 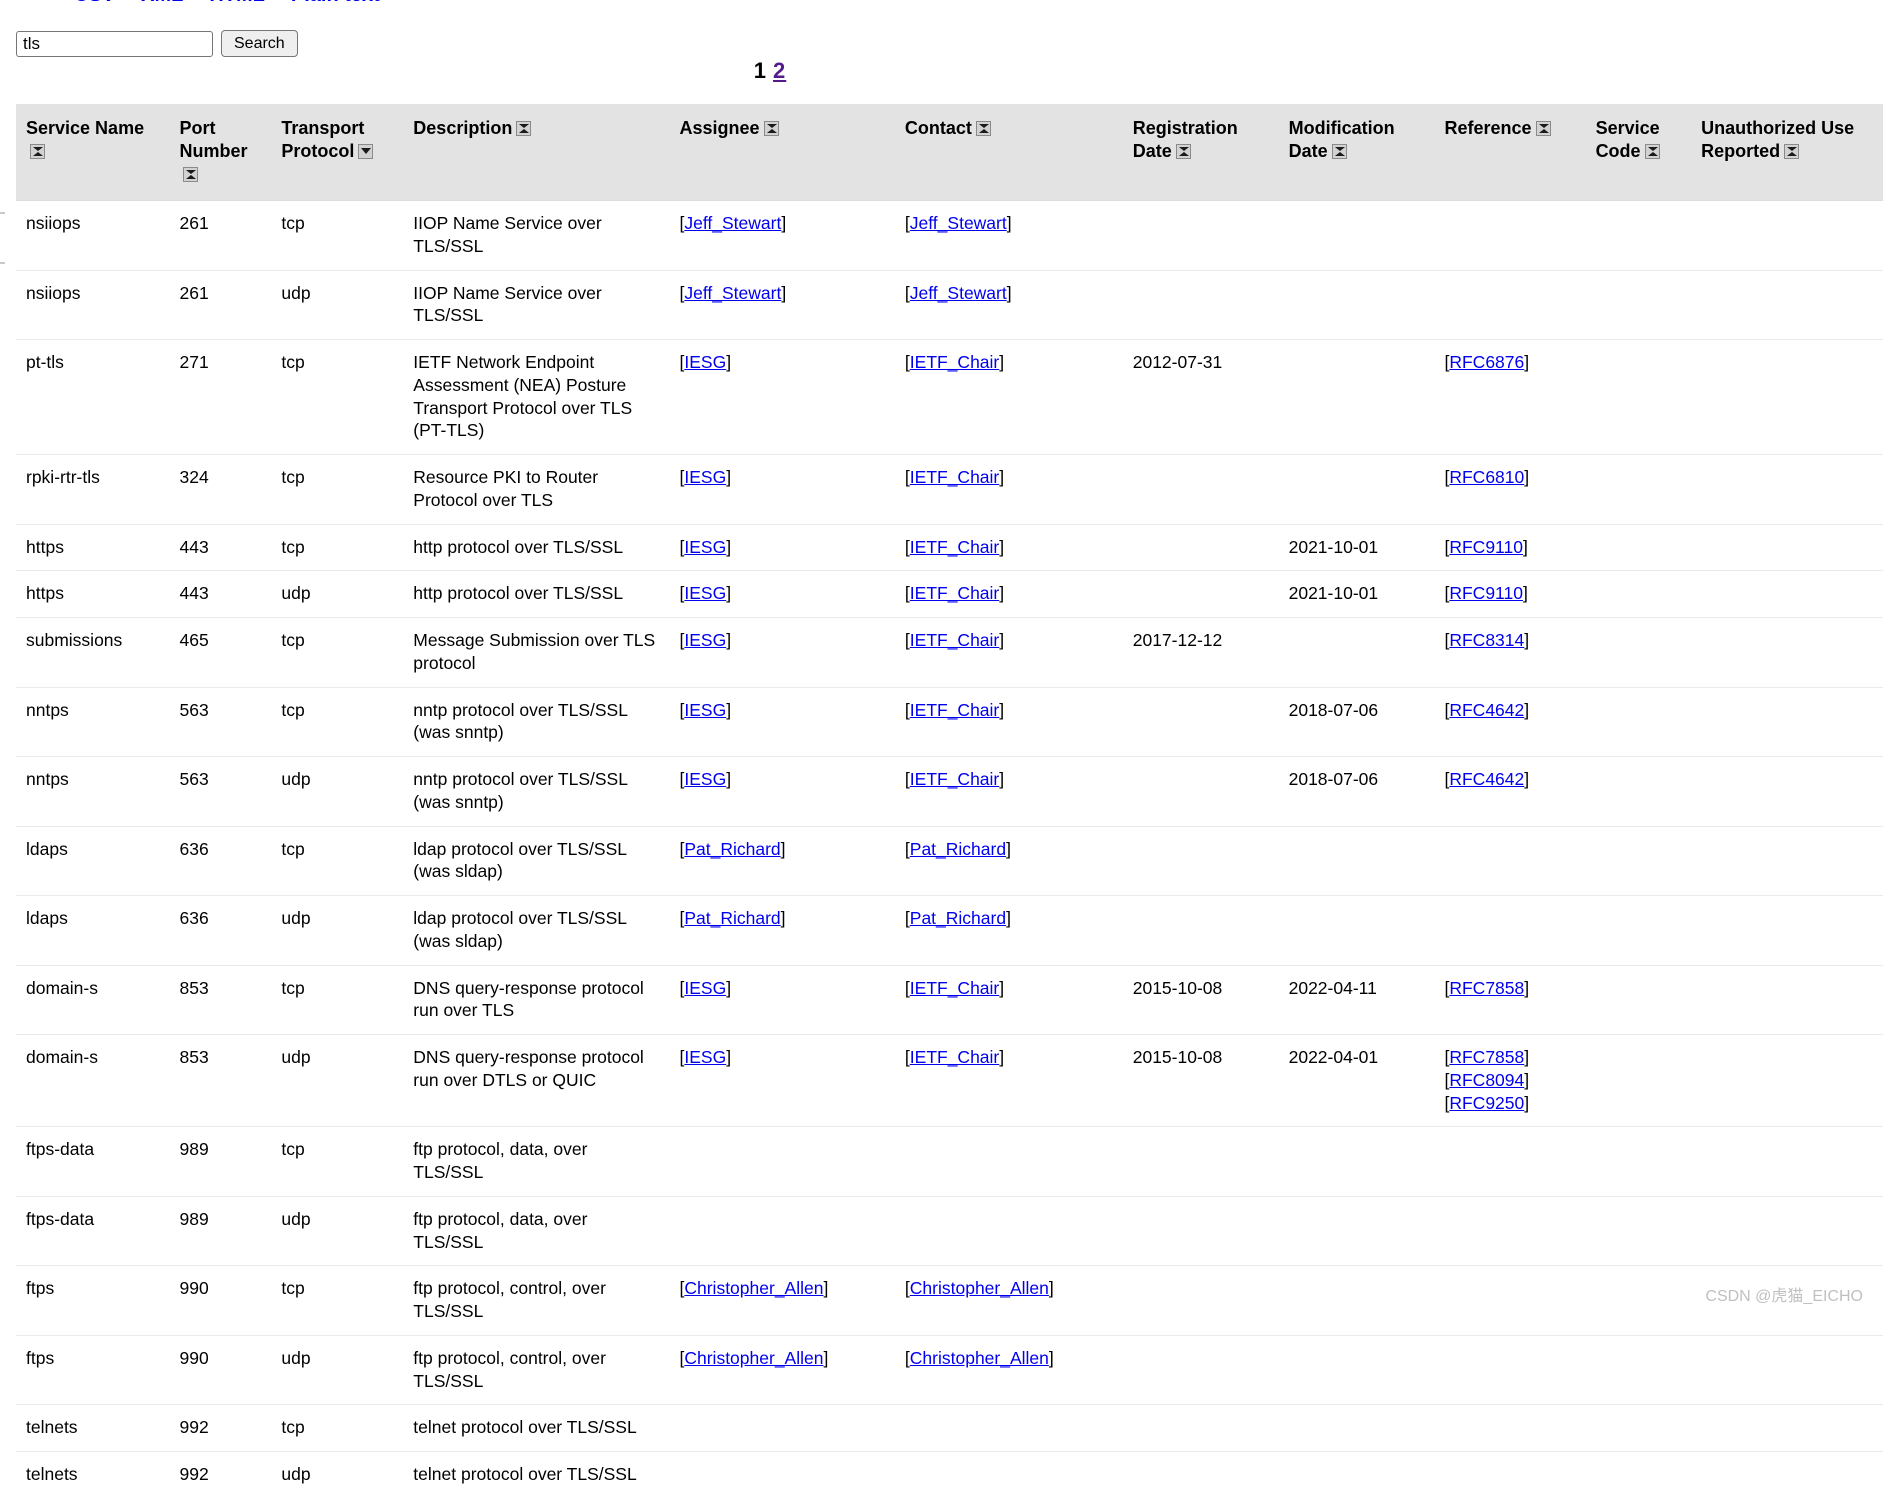 What do you see at coordinates (536, 999) in the screenshot?
I see `cell-description: DNS query-response protocol run over TLS` at bounding box center [536, 999].